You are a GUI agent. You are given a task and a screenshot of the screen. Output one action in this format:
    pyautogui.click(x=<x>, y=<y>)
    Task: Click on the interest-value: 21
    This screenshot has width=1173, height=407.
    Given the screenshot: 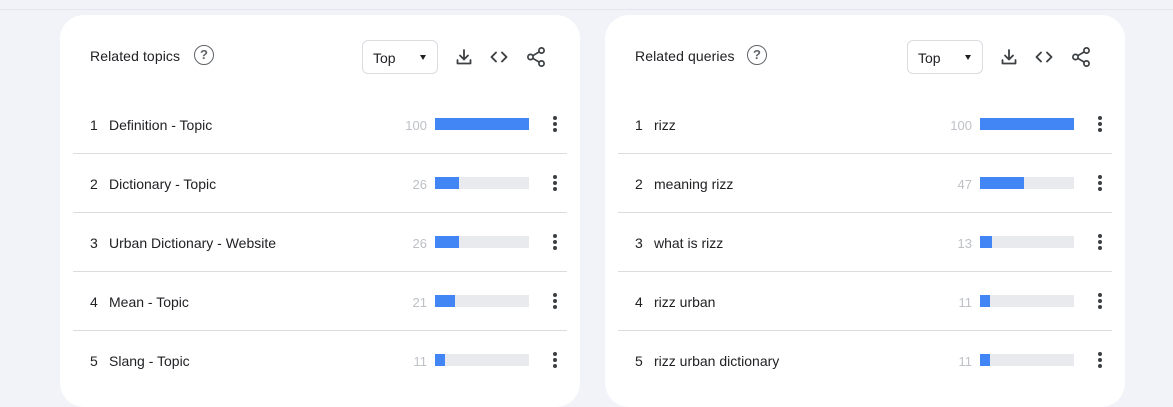 What is the action you would take?
    pyautogui.click(x=419, y=302)
    